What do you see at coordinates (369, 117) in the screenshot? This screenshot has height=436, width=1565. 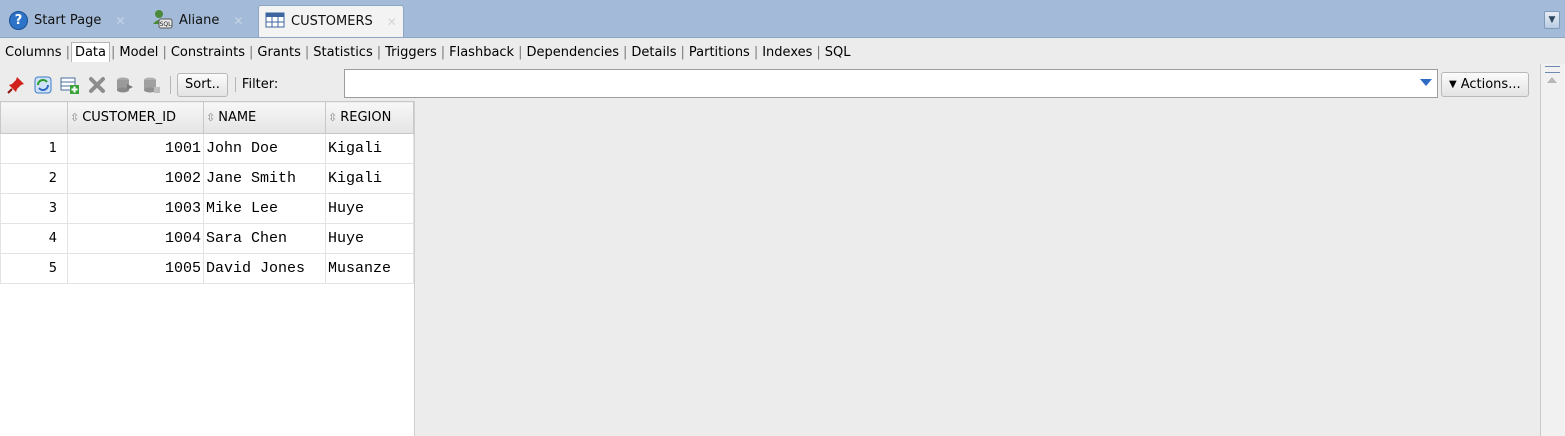 I see `column-header-region: ⇳ REGION` at bounding box center [369, 117].